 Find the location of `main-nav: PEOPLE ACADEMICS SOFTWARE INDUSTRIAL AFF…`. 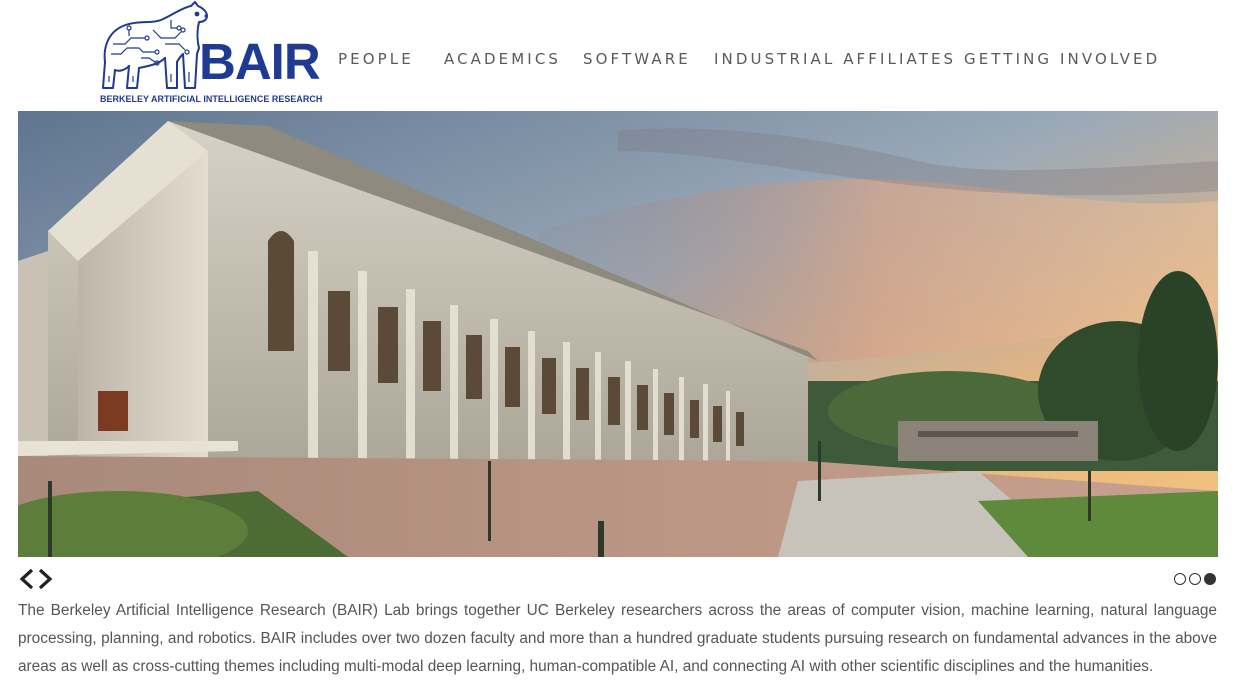

main-nav: PEOPLE ACADEMICS SOFTWARE INDUSTRIAL AFF… is located at coordinates (617, 61).